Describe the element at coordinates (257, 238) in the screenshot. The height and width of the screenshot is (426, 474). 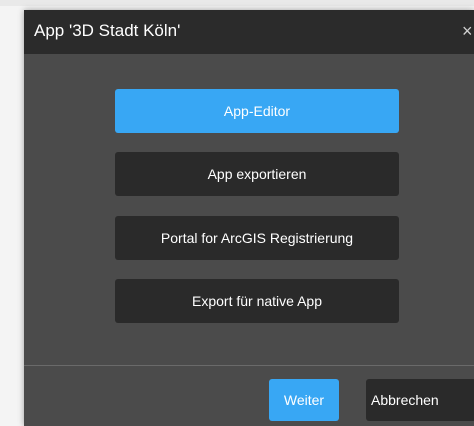
I see `portal-registration-button: Portal for ArcGIS Registrierung` at that location.